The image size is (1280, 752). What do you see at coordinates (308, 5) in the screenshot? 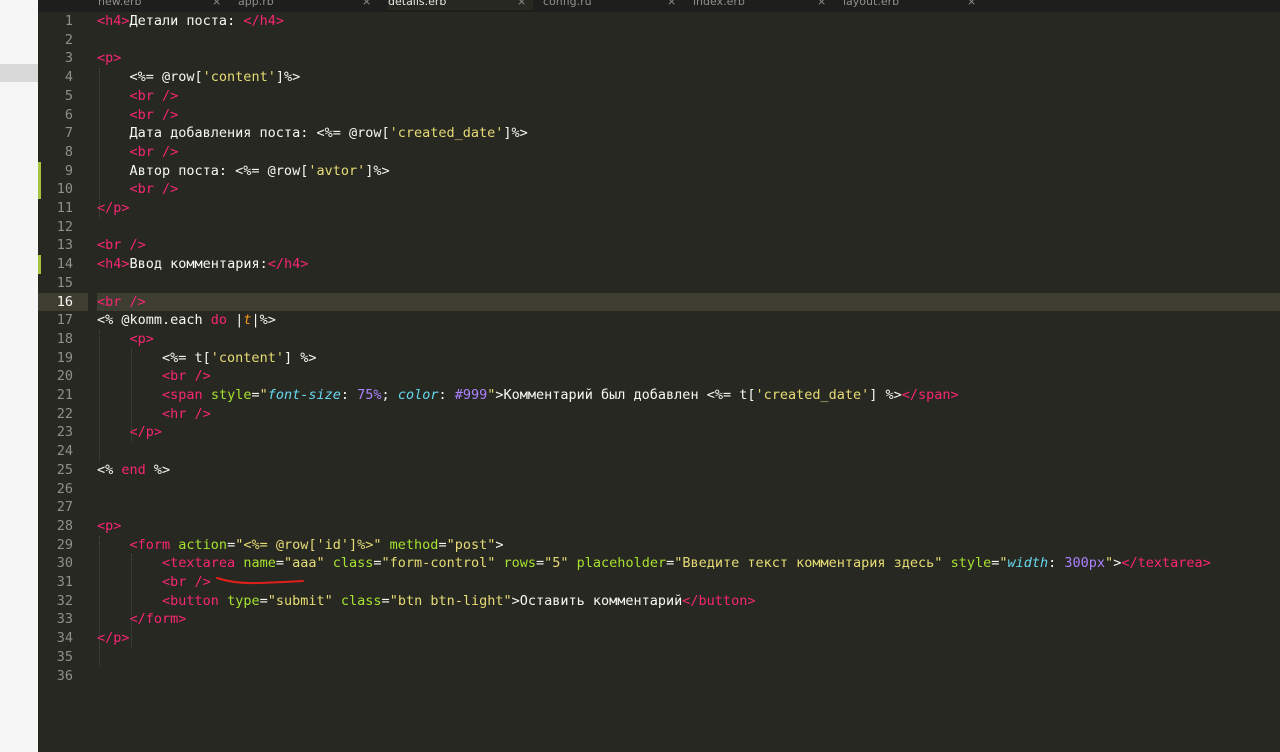
I see `tab-app-rb: app.rb ×` at bounding box center [308, 5].